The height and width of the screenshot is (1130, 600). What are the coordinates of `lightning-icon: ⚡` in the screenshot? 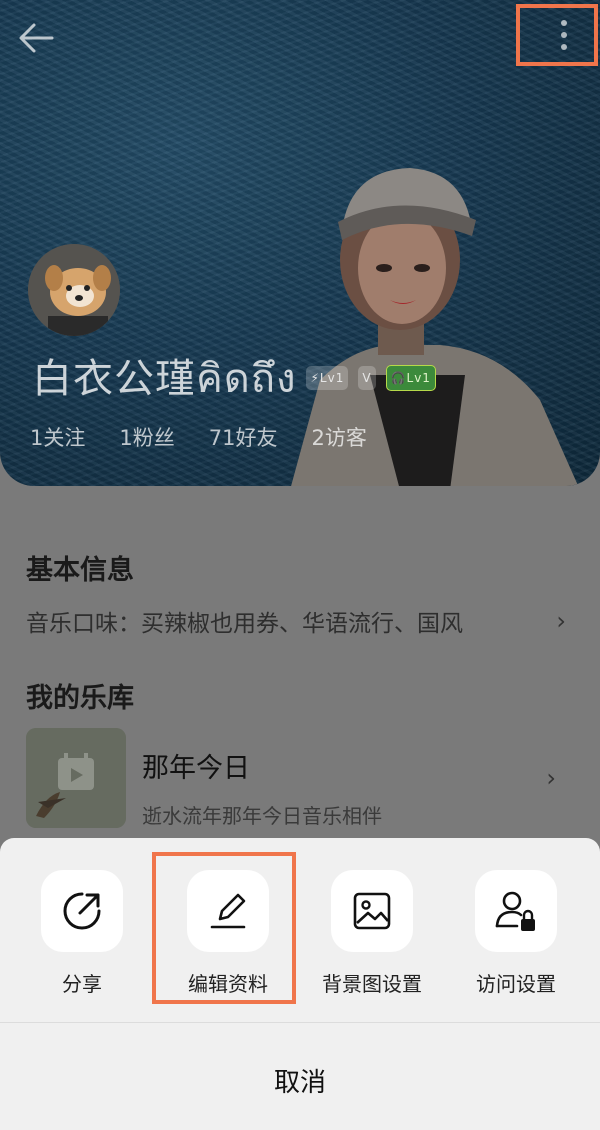 It's located at (315, 378).